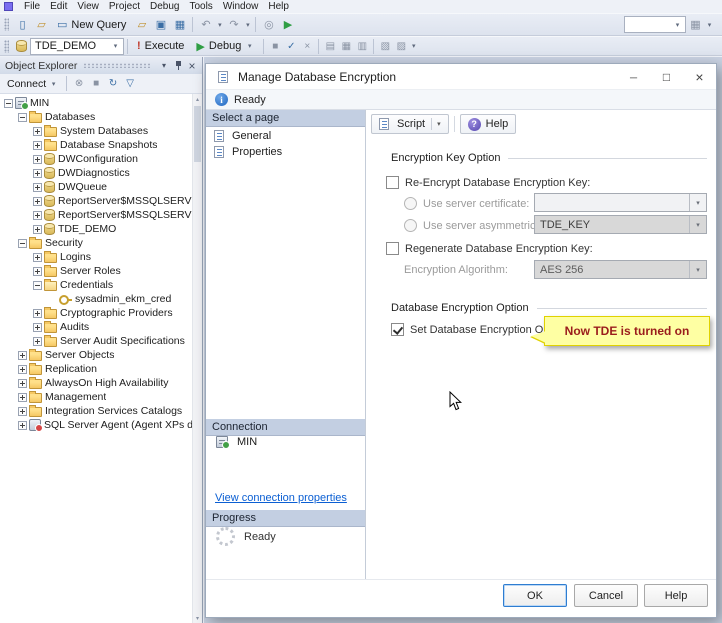  I want to click on tree-item-server-roles: Server Roles, so click(96, 271).